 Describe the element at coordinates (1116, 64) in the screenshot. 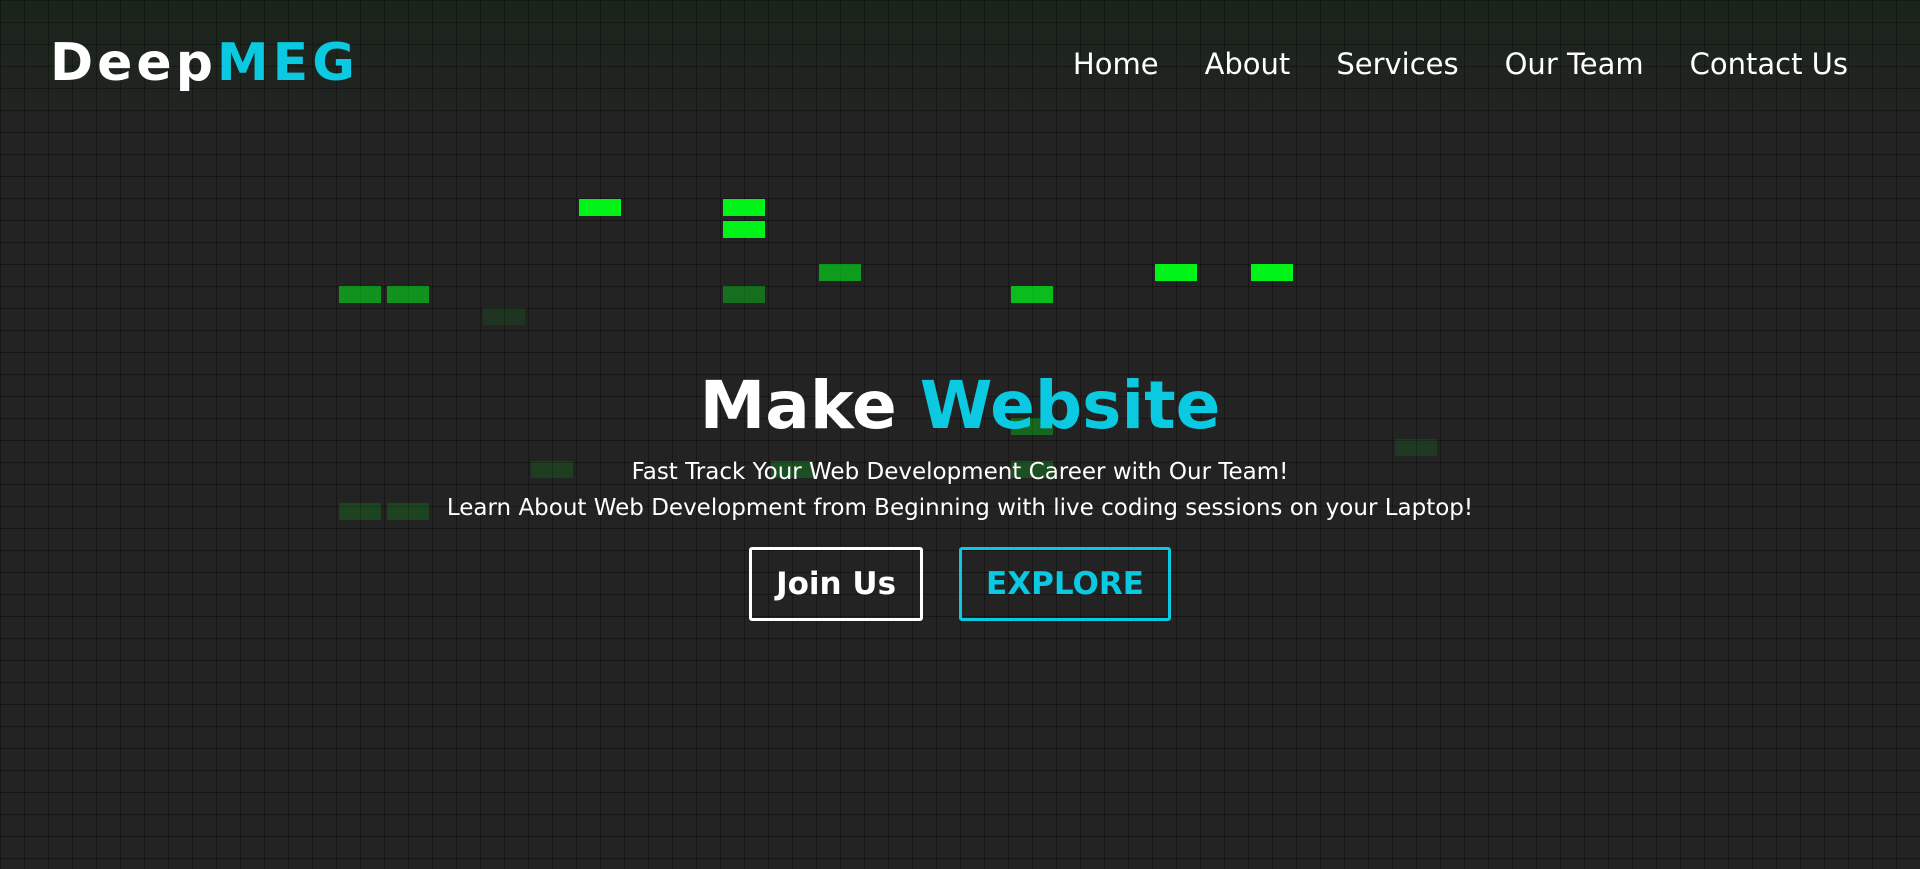

I see `nav-home-link: Home` at that location.